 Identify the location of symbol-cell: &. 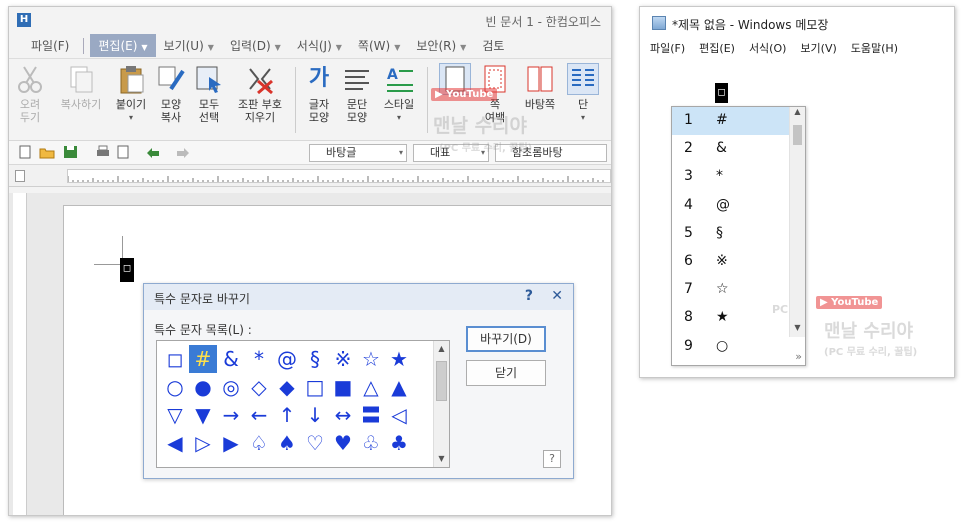
(231, 359).